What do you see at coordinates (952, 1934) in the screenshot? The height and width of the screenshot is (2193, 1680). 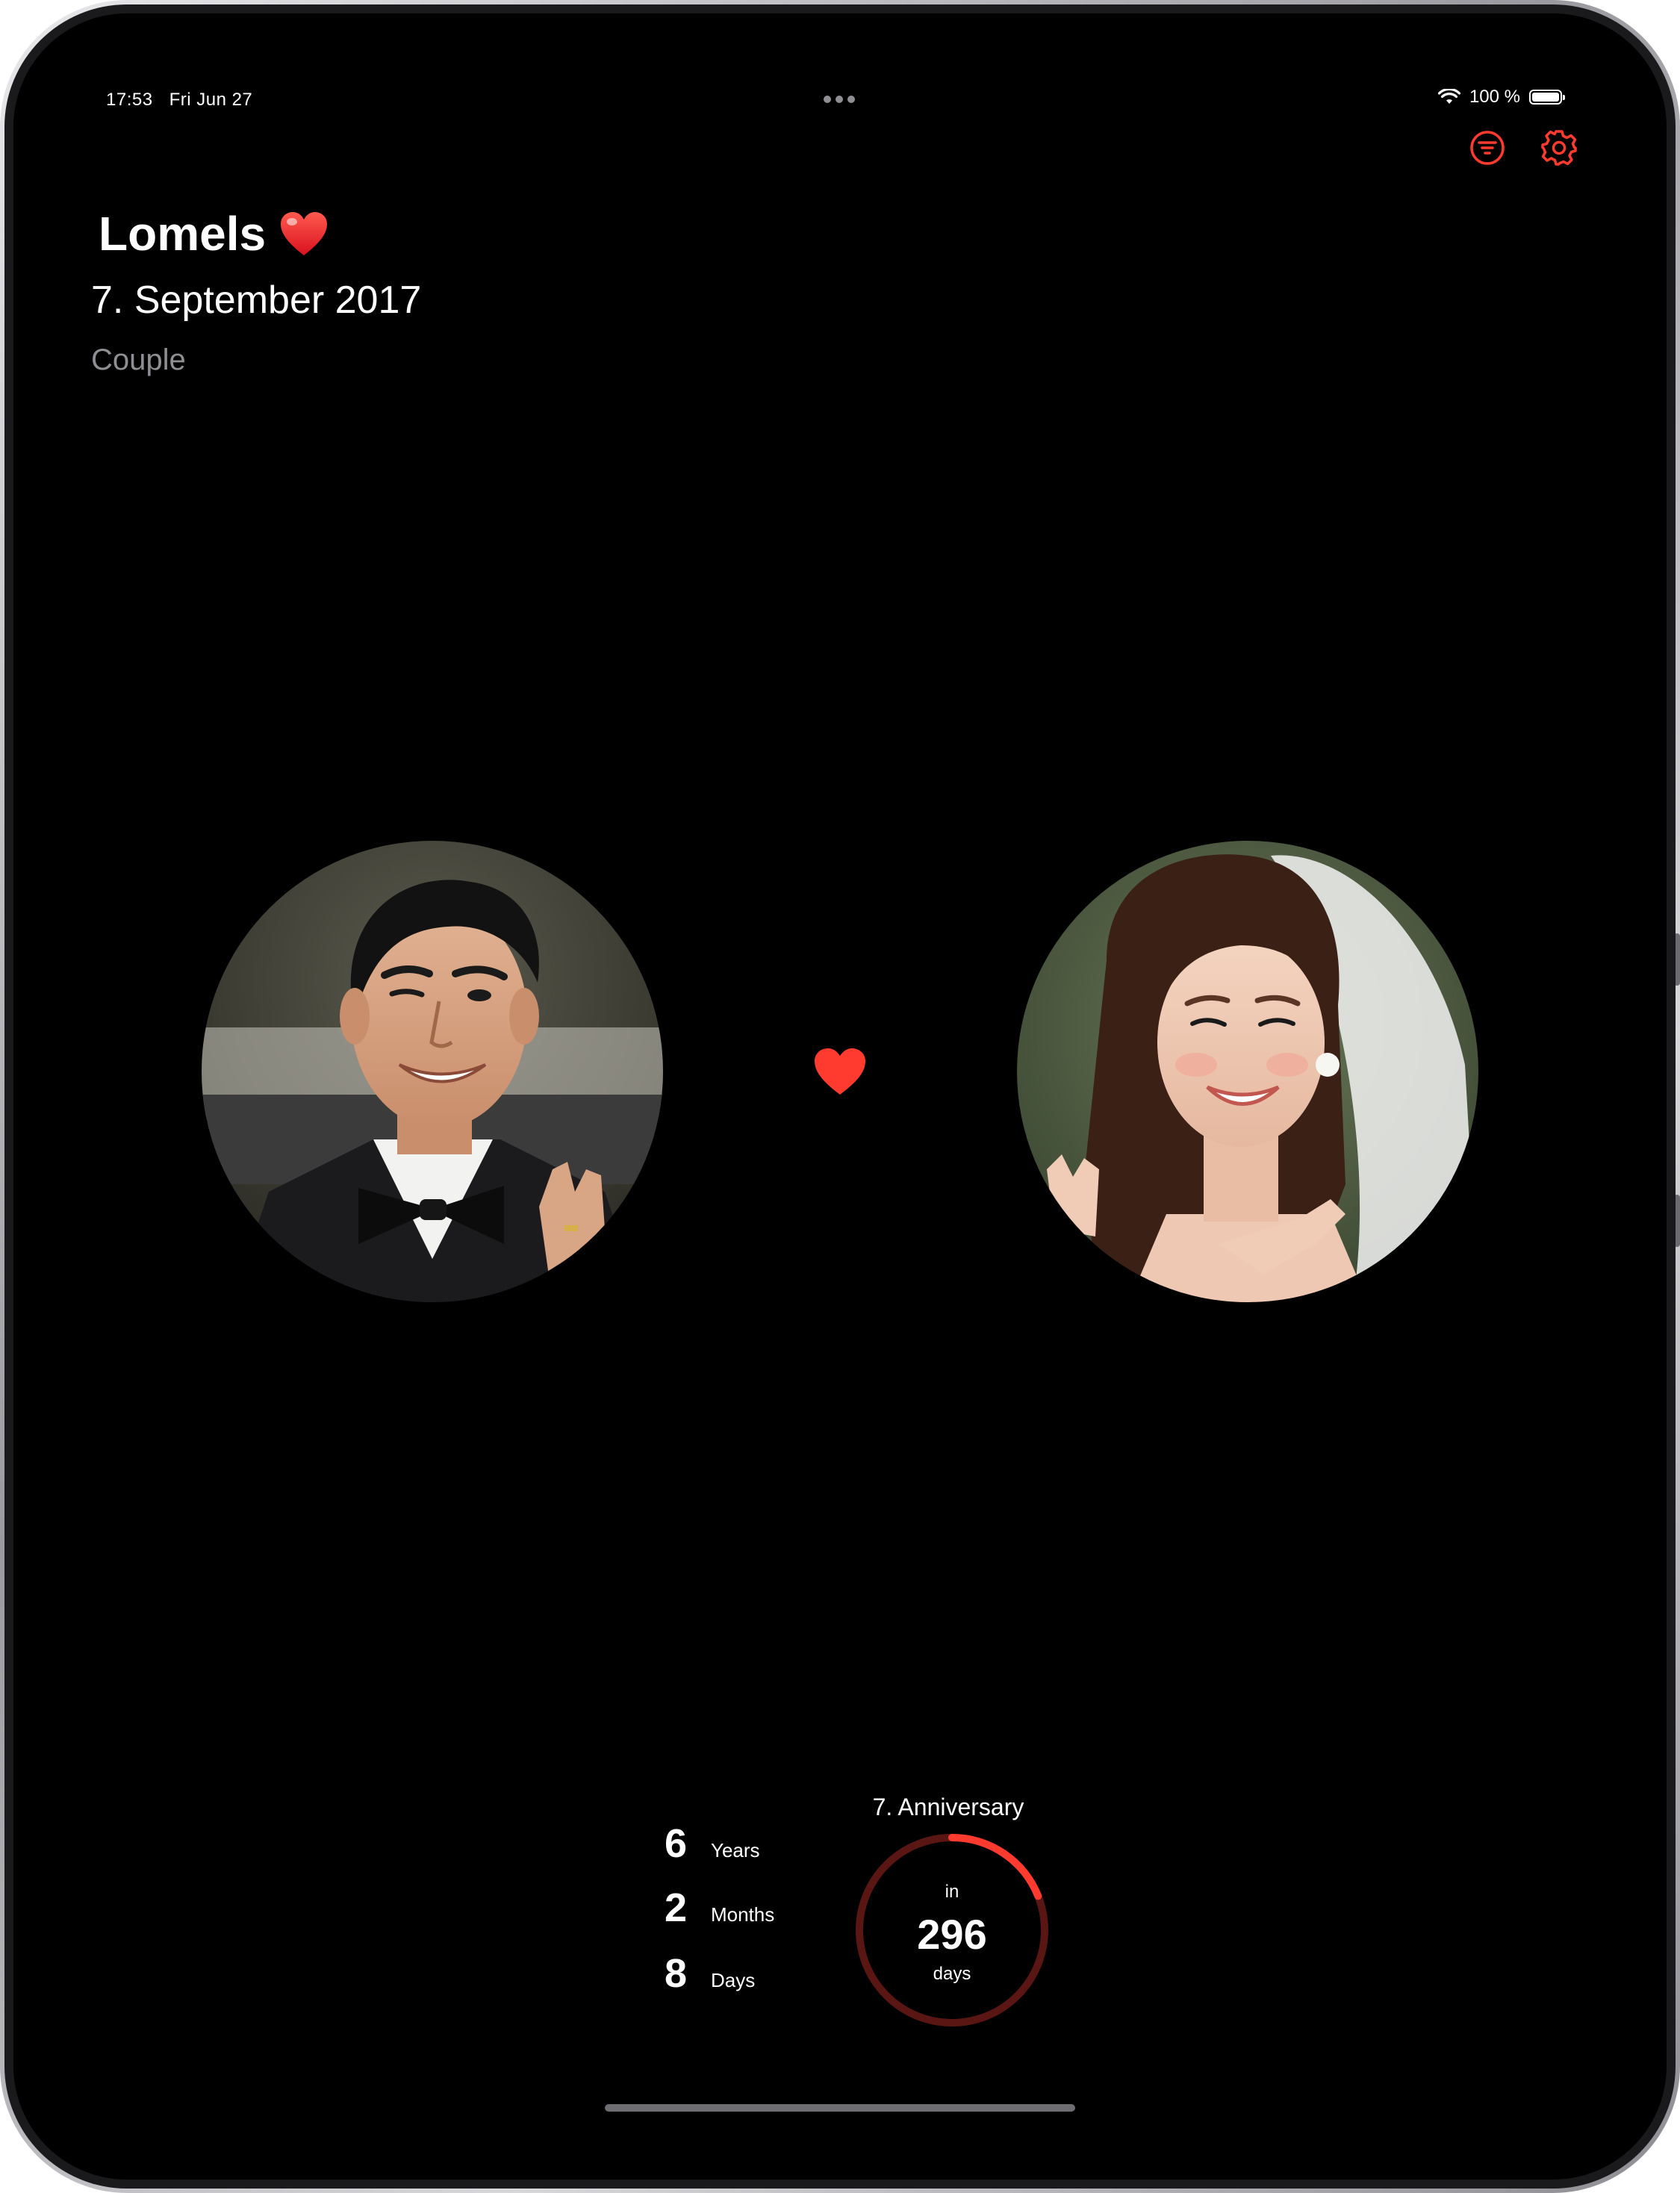 I see `anniversary-days-count: 296` at bounding box center [952, 1934].